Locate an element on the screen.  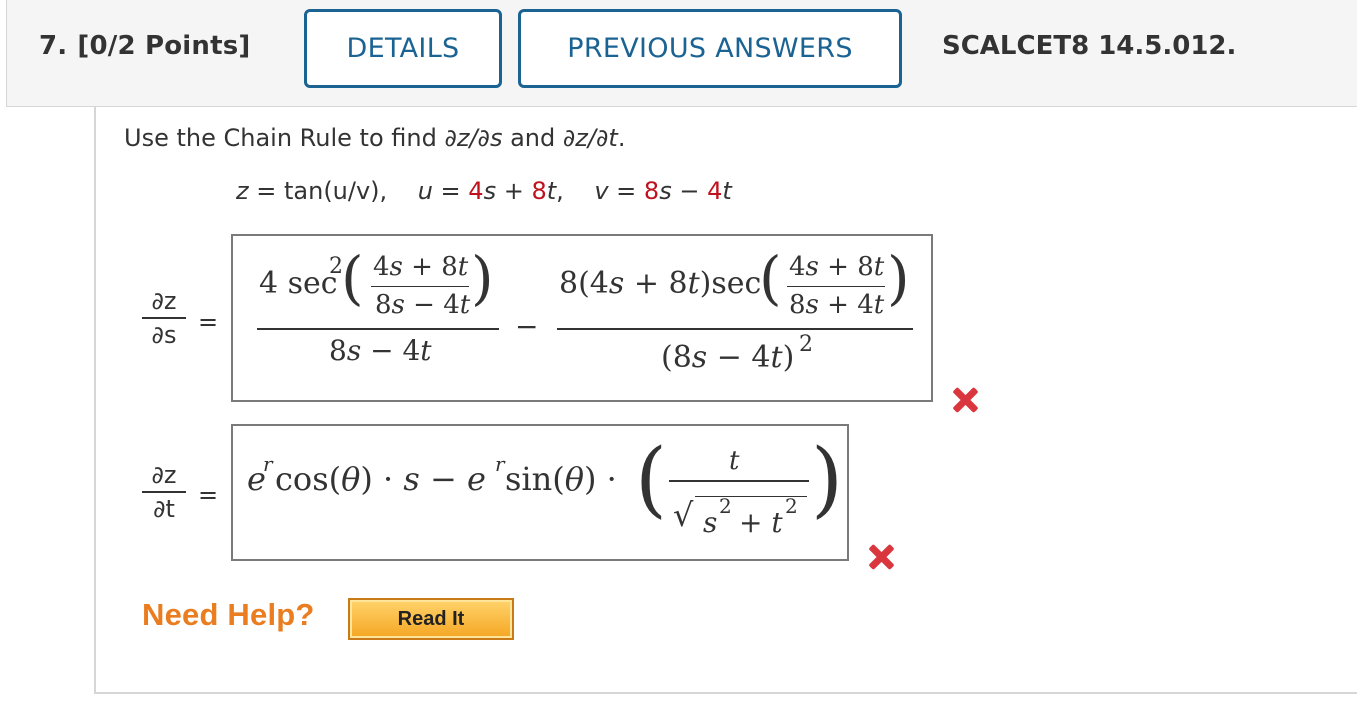
problem-definitions: z = tan(u/v), u = 4s + 8t, v = 8s − 4t is located at coordinates (484, 191).